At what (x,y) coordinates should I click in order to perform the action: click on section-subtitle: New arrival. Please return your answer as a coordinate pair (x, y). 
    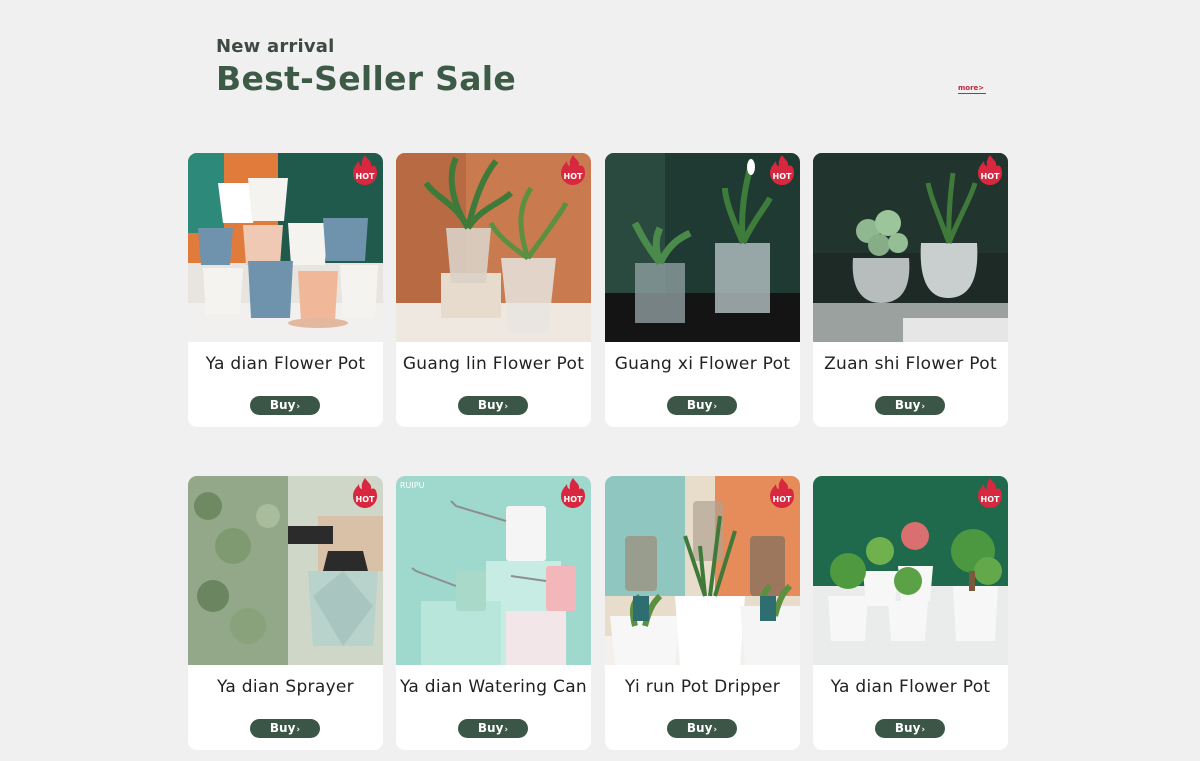
    Looking at the image, I should click on (275, 46).